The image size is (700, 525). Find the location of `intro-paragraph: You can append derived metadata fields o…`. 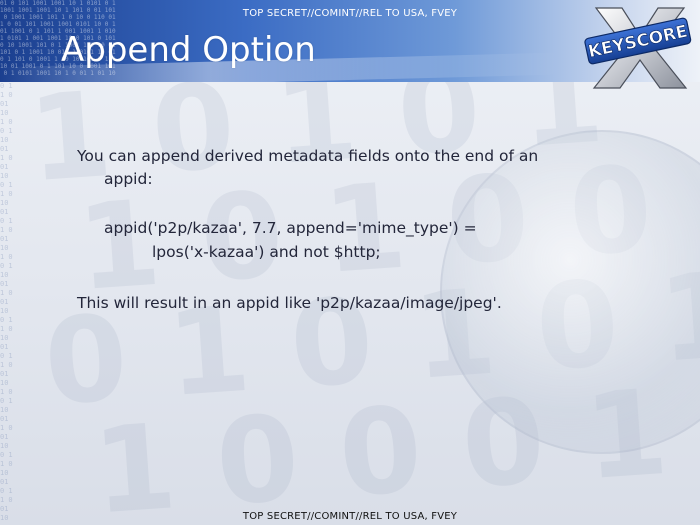

intro-paragraph: You can append derived metadata fields o… is located at coordinates (357, 168).